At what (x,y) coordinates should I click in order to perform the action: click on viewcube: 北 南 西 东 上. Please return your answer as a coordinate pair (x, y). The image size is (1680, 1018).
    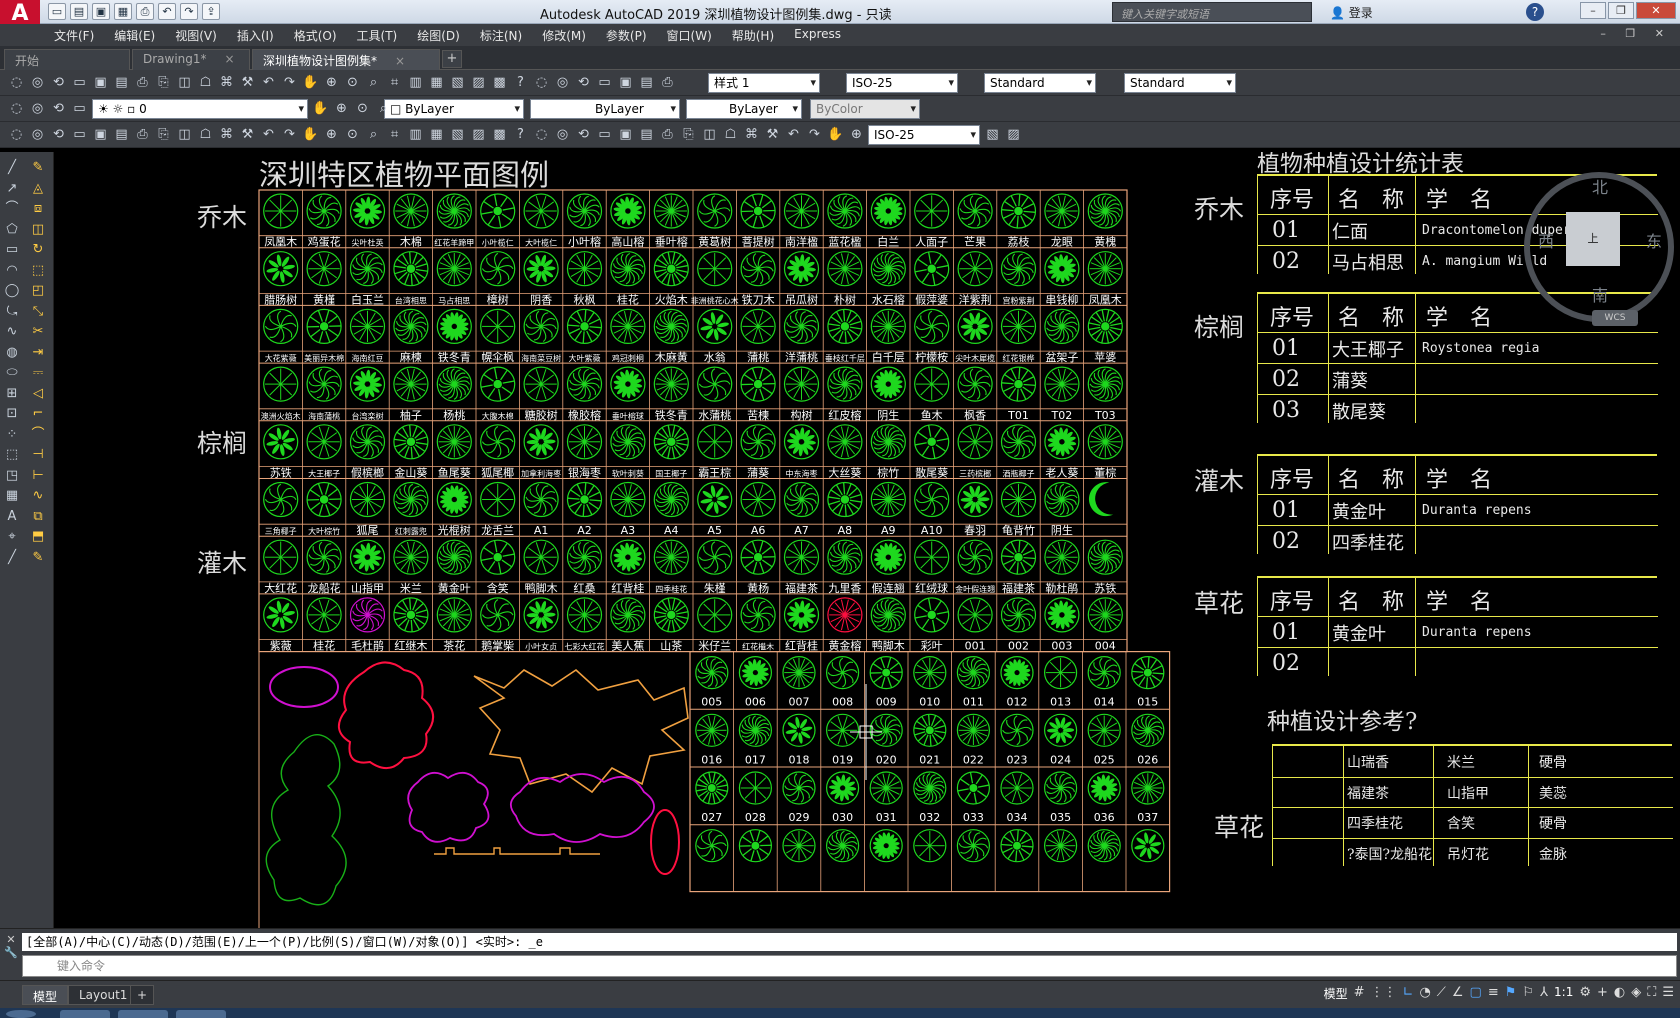
    Looking at the image, I should click on (1599, 247).